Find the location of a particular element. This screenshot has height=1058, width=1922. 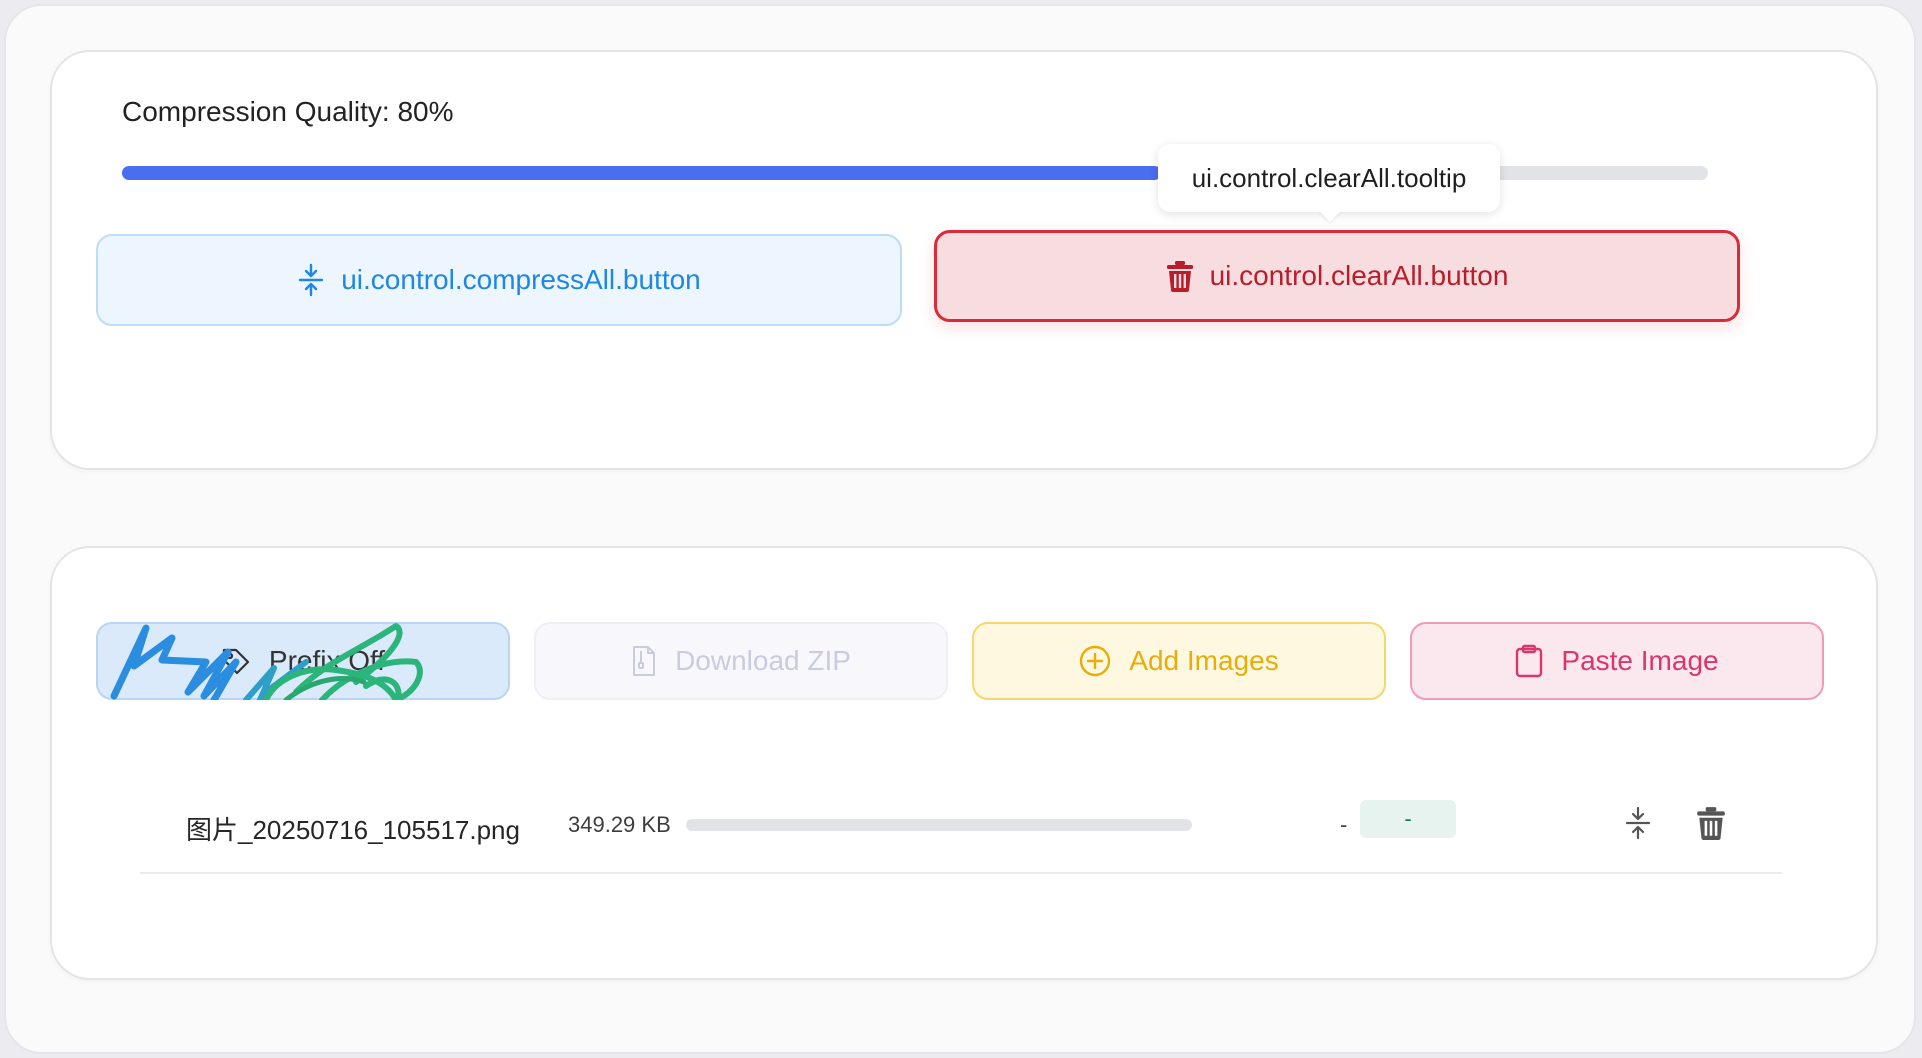

compress-all-label: ui.control.compressAll.button is located at coordinates (521, 279).